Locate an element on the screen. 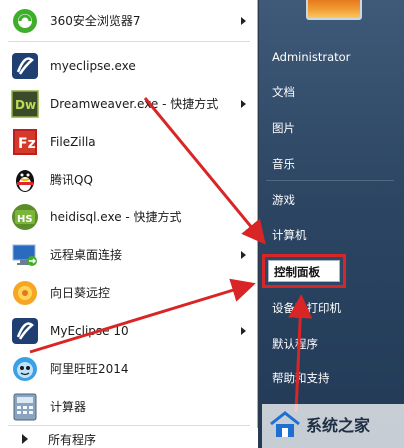 The height and width of the screenshot is (448, 404). filezilla-icon: Fz is located at coordinates (25, 142).